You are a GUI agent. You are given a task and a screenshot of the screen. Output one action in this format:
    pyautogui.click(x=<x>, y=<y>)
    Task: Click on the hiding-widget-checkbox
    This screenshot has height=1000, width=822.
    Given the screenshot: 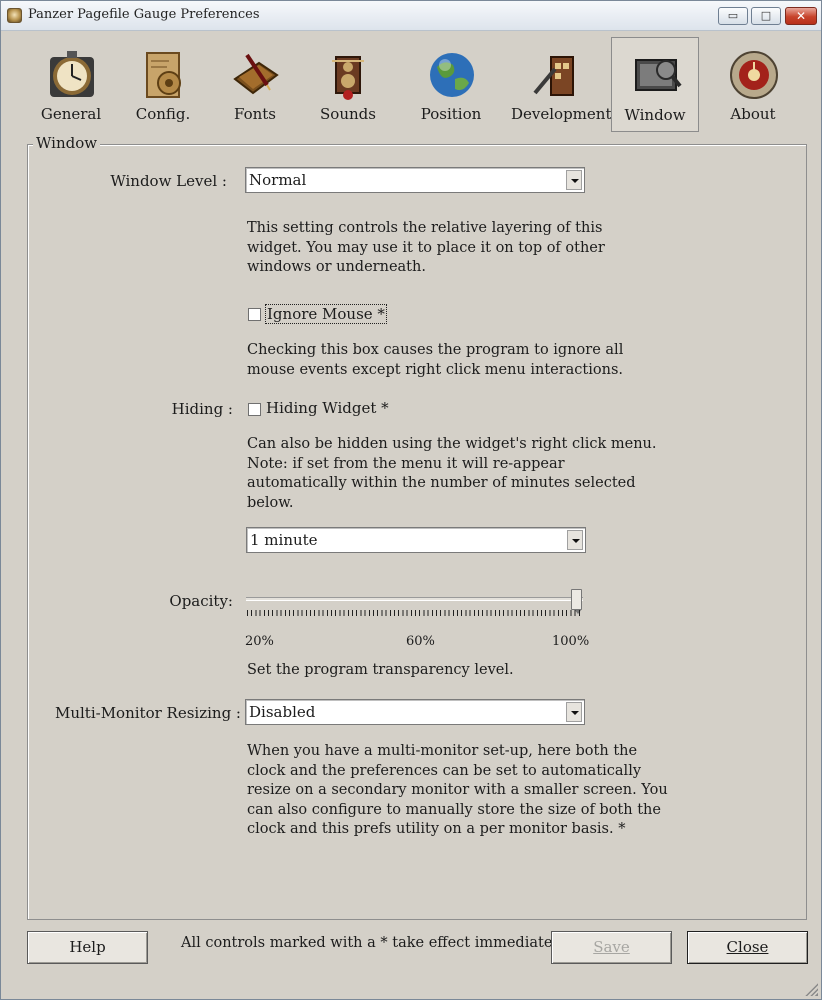 What is the action you would take?
    pyautogui.click(x=254, y=409)
    